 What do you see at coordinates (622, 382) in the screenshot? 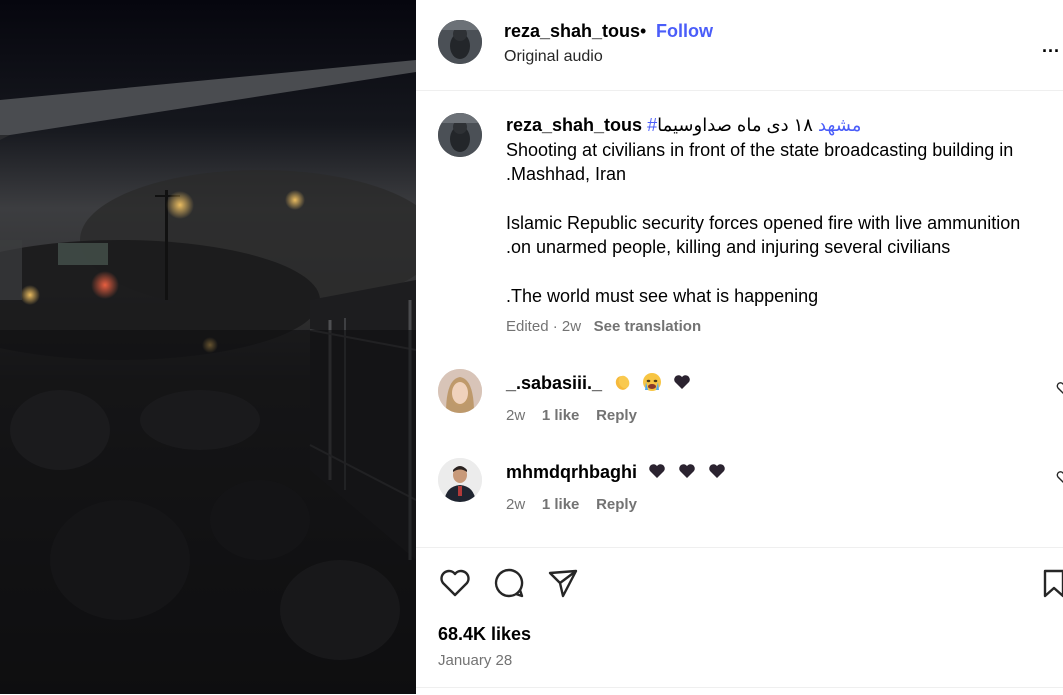
I see `clapping-hands-icon` at bounding box center [622, 382].